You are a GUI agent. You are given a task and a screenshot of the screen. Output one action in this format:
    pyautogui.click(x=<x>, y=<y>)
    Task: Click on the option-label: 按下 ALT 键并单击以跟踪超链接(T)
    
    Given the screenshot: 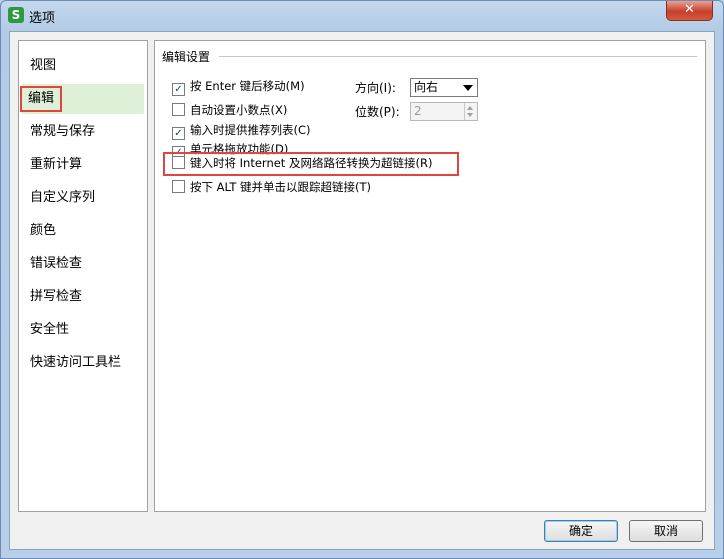 What is the action you would take?
    pyautogui.click(x=281, y=187)
    